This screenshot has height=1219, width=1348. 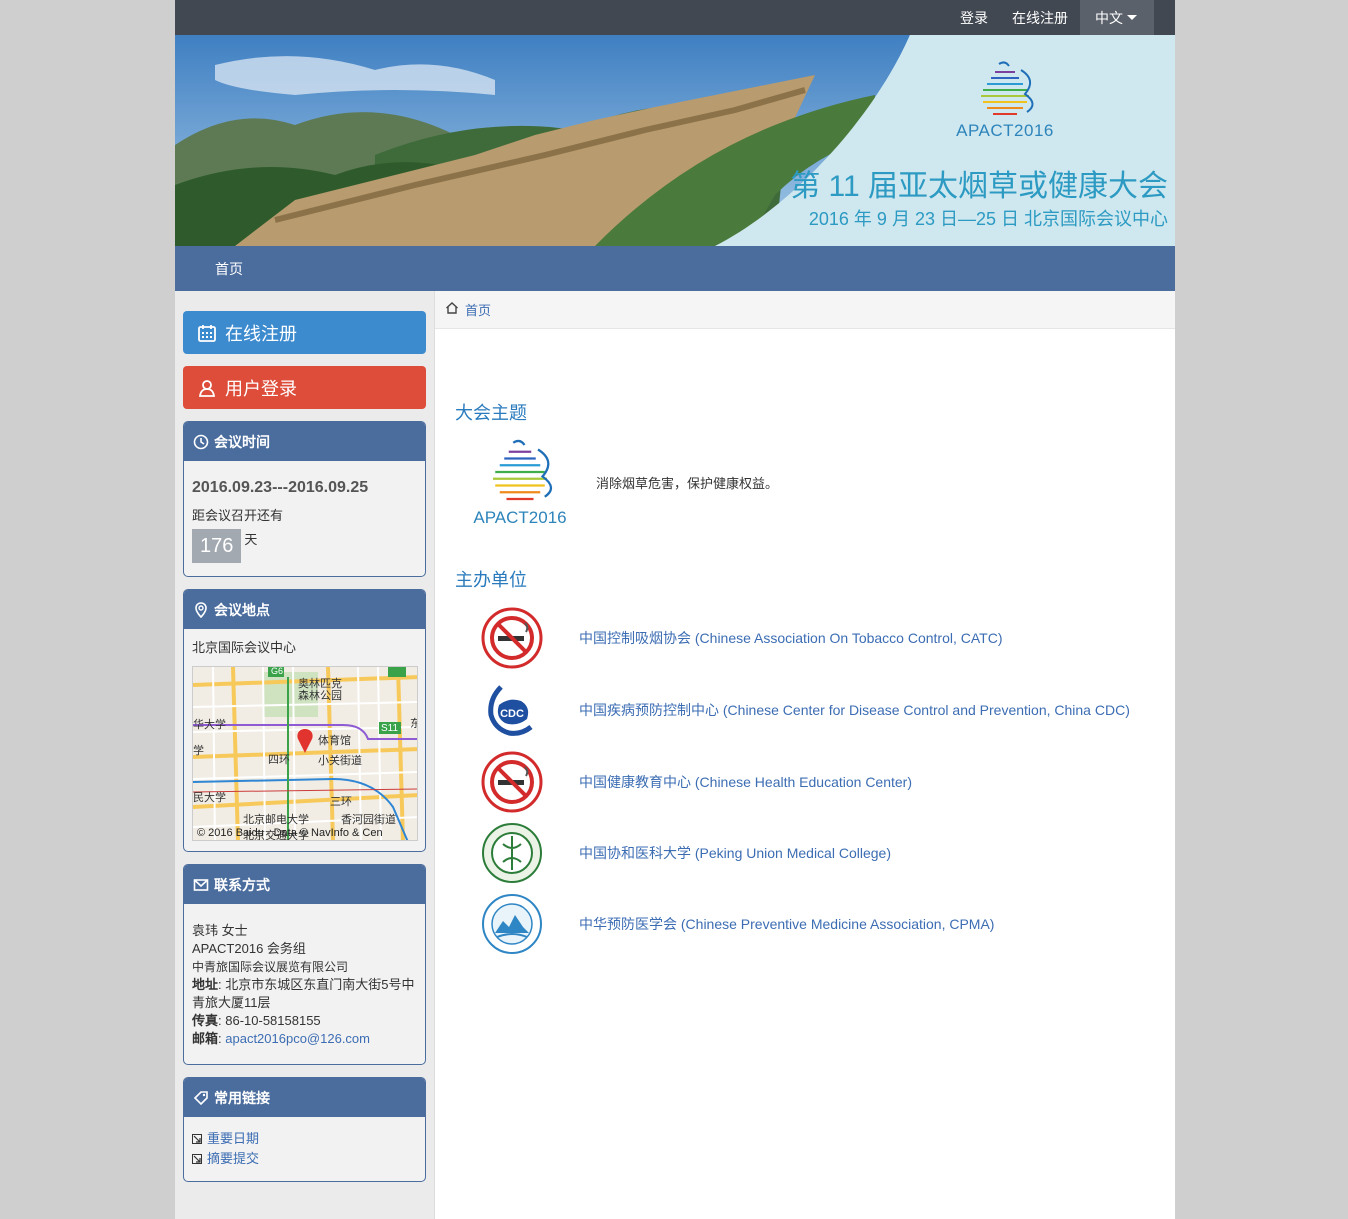 I want to click on organizers-section-title: 主办单位, so click(x=491, y=580).